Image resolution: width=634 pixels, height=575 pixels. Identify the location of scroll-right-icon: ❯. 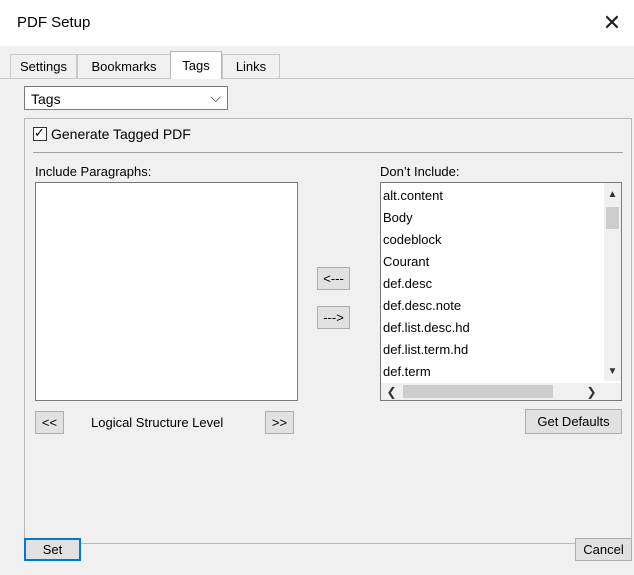
(591, 391).